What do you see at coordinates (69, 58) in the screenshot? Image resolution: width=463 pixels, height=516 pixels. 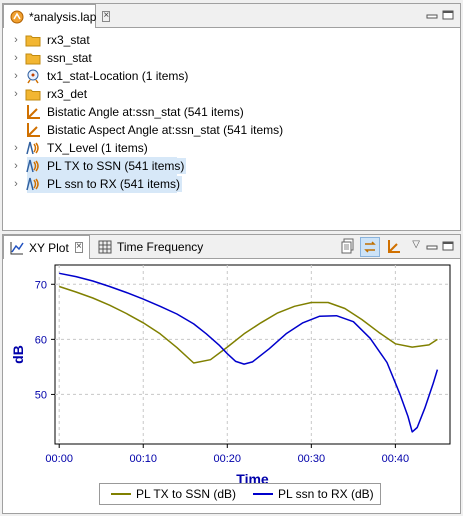 I see `tree-item-label: ssn_stat` at bounding box center [69, 58].